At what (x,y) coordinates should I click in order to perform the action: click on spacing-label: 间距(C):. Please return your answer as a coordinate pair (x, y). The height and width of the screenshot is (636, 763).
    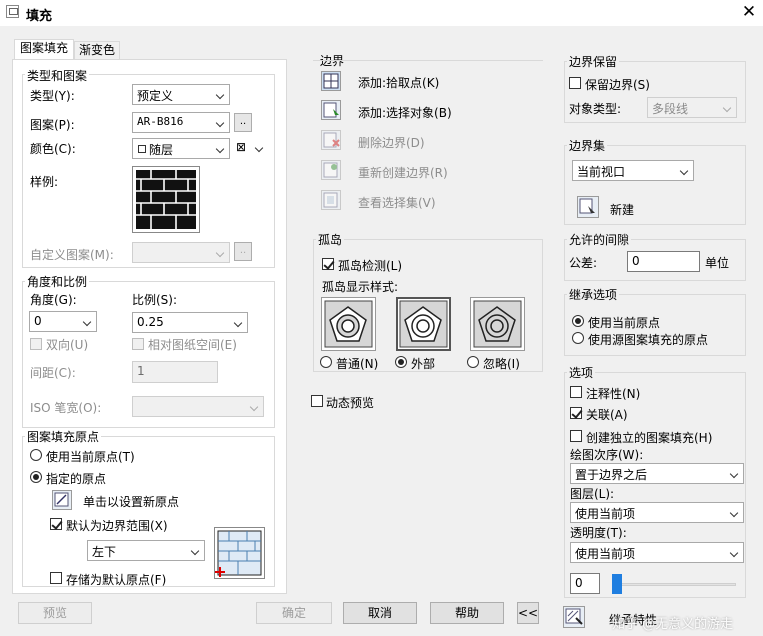
    Looking at the image, I should click on (53, 373).